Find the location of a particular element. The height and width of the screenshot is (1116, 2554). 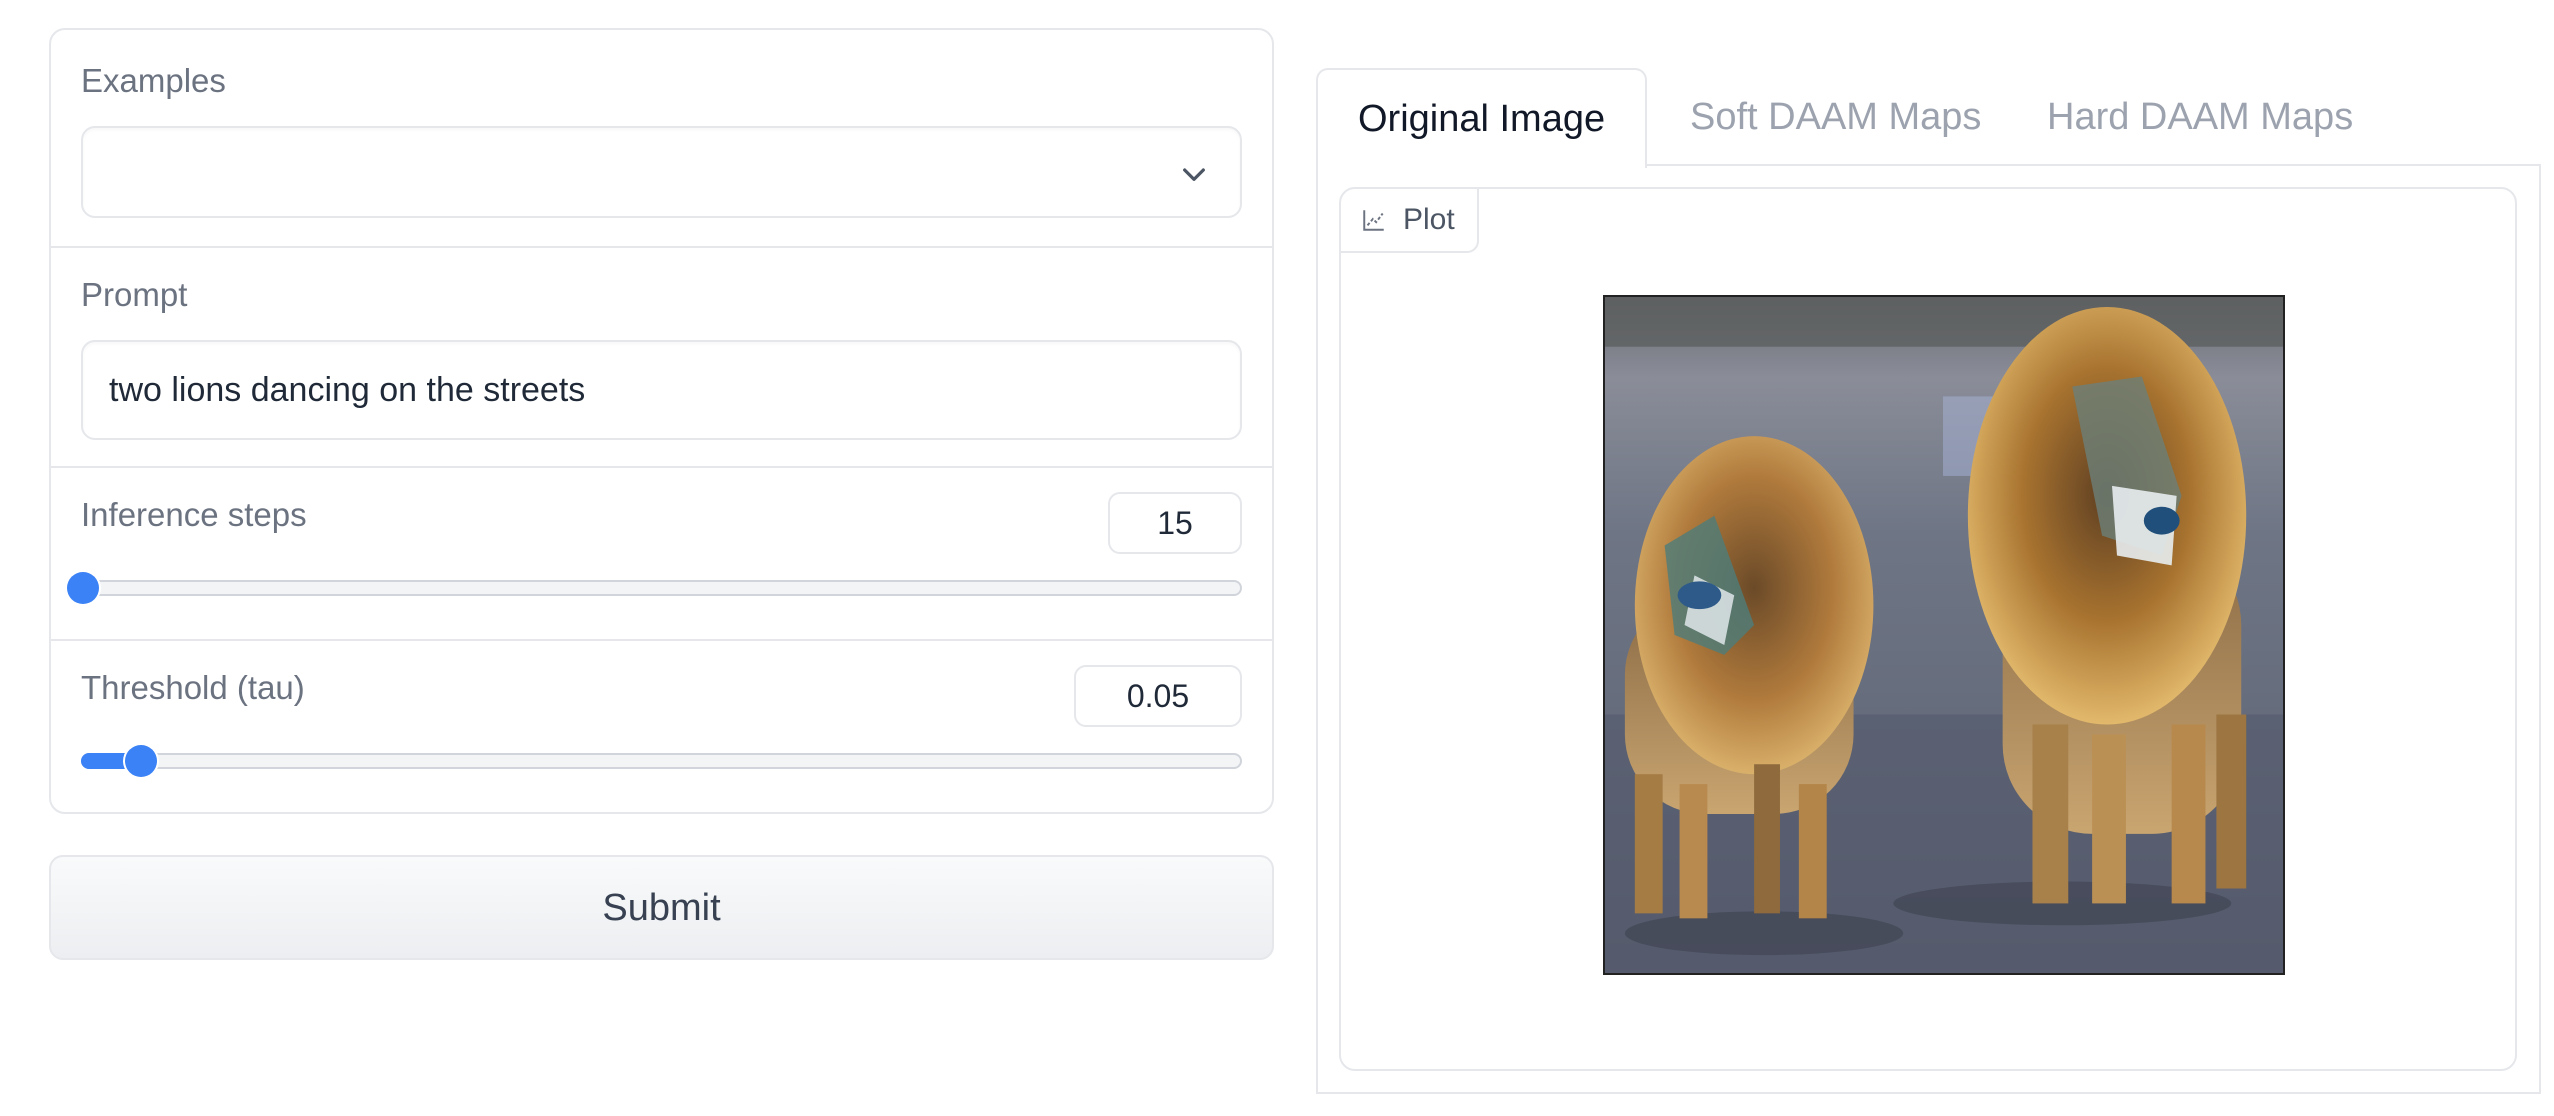

tab-soft-daam-maps: Soft DAAM Maps is located at coordinates (1835, 117).